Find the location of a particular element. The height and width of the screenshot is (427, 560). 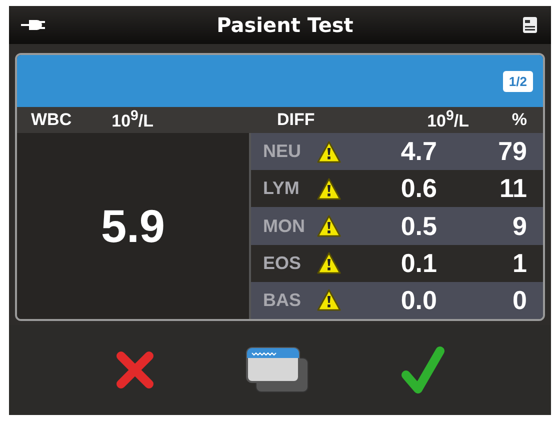

table-cell-text: 0.0 is located at coordinates (418, 300).